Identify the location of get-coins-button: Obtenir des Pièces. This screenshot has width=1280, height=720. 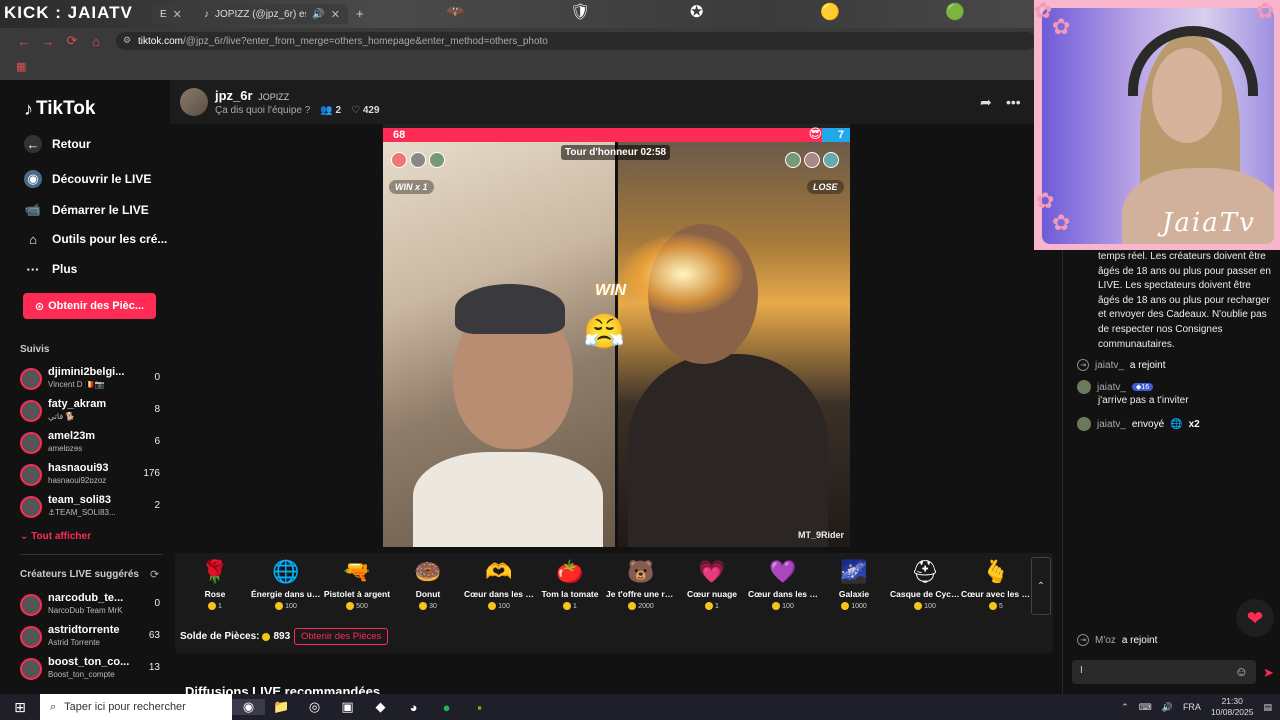
(341, 636).